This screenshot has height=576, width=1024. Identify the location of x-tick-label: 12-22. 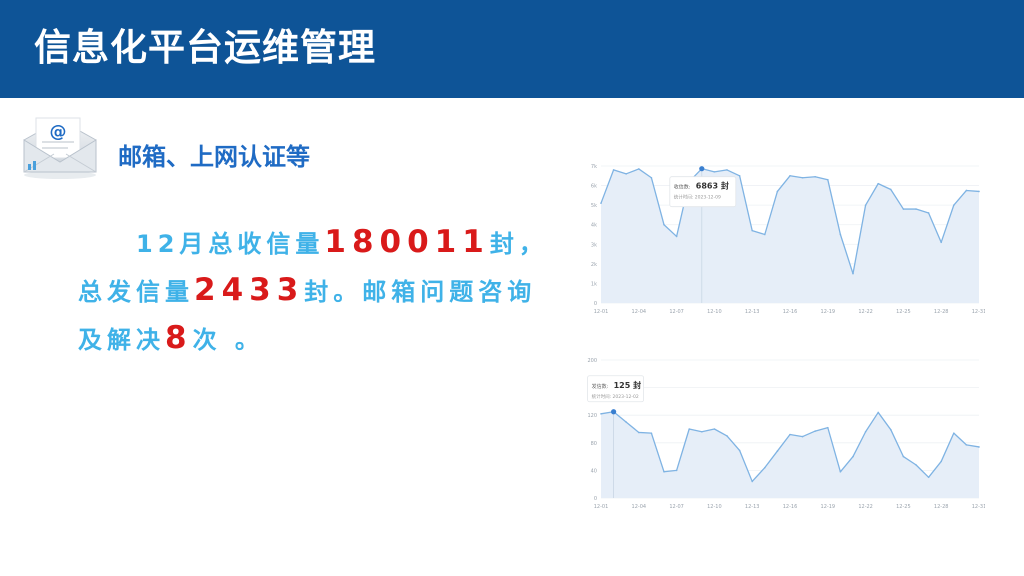
(865, 312).